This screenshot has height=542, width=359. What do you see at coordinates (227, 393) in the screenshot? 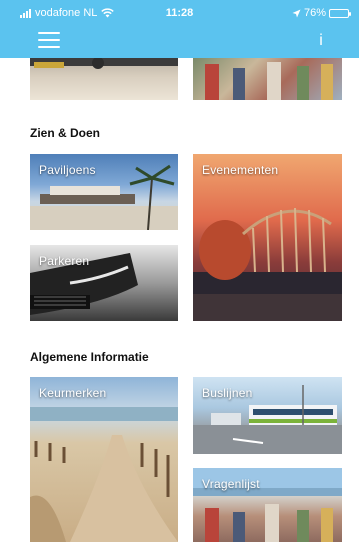
I see `tile-label-buslijnen: Buslijnen` at bounding box center [227, 393].